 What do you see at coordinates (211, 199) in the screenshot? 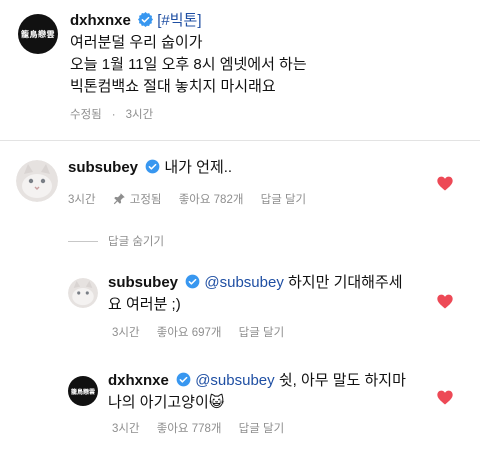
I see `like-count: 좋아요 782개` at bounding box center [211, 199].